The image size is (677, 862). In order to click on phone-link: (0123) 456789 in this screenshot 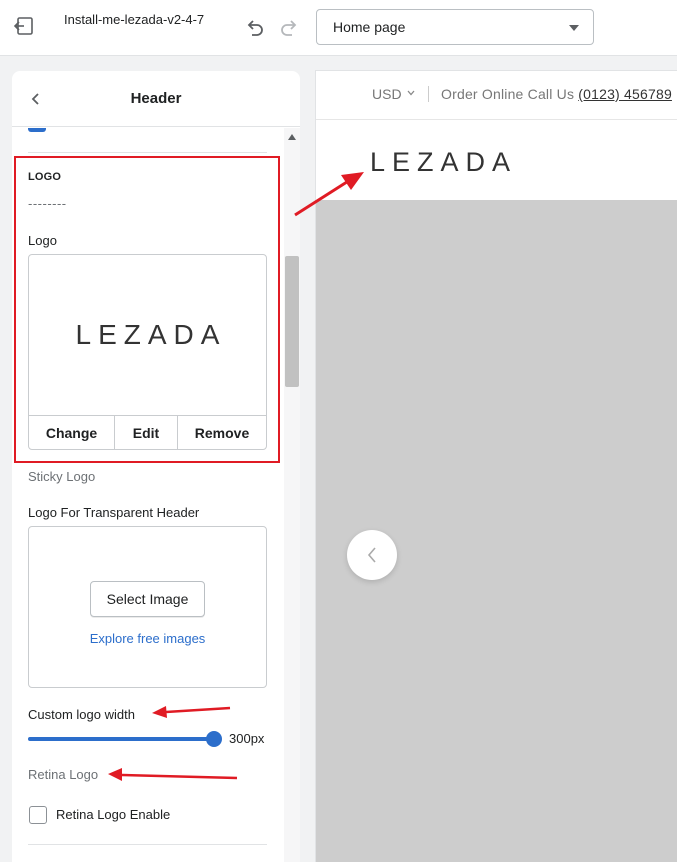, I will do `click(625, 94)`.